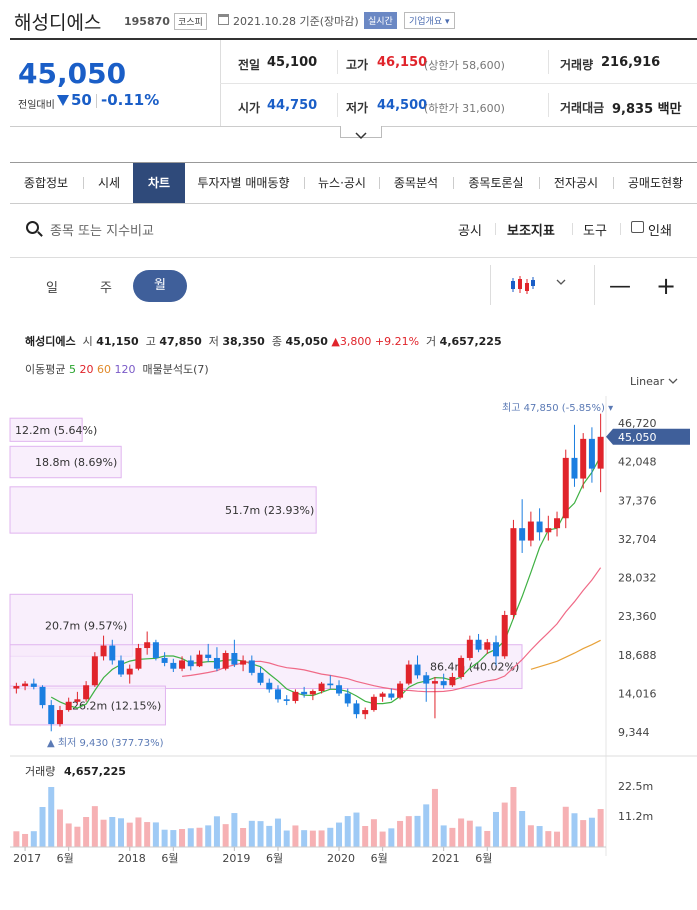  Describe the element at coordinates (243, 183) in the screenshot. I see `tab-investors: 투자자별 매매동향` at that location.